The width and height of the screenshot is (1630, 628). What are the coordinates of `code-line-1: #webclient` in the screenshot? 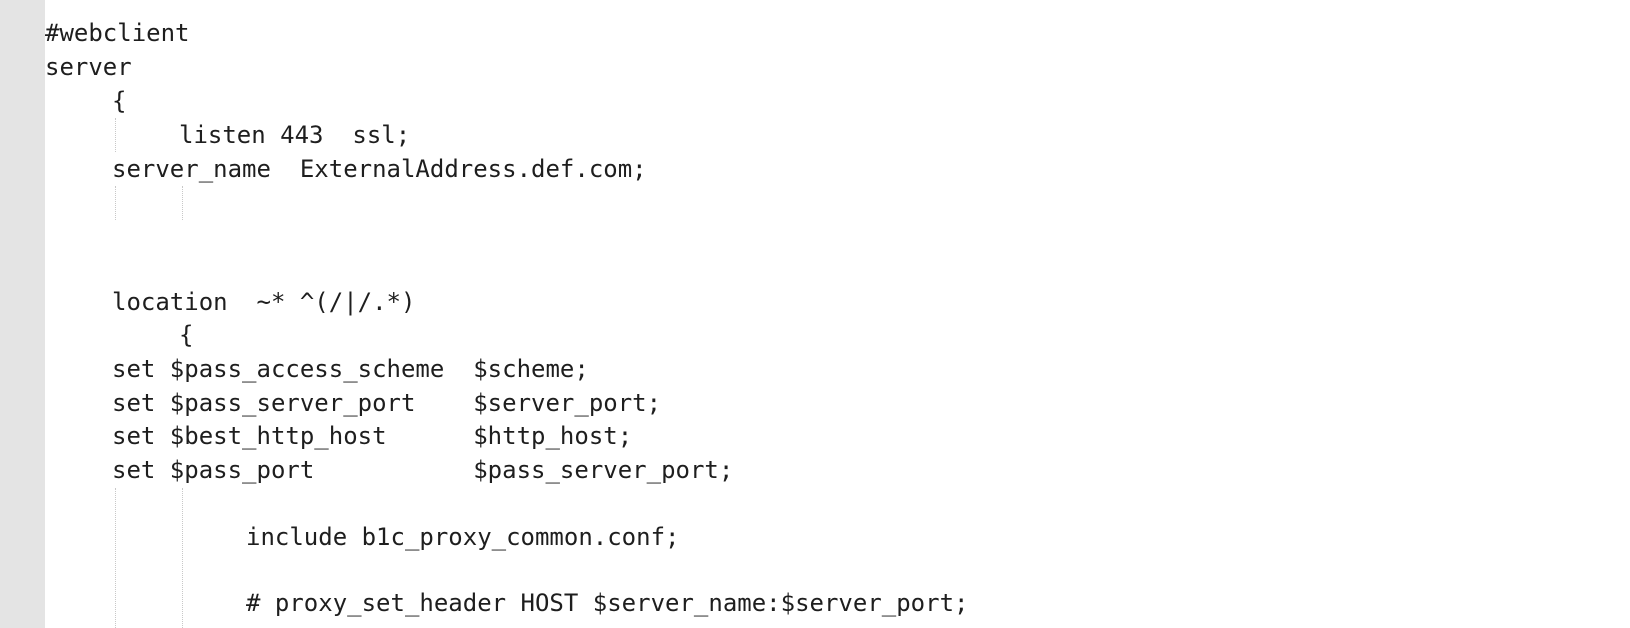 It's located at (117, 33).